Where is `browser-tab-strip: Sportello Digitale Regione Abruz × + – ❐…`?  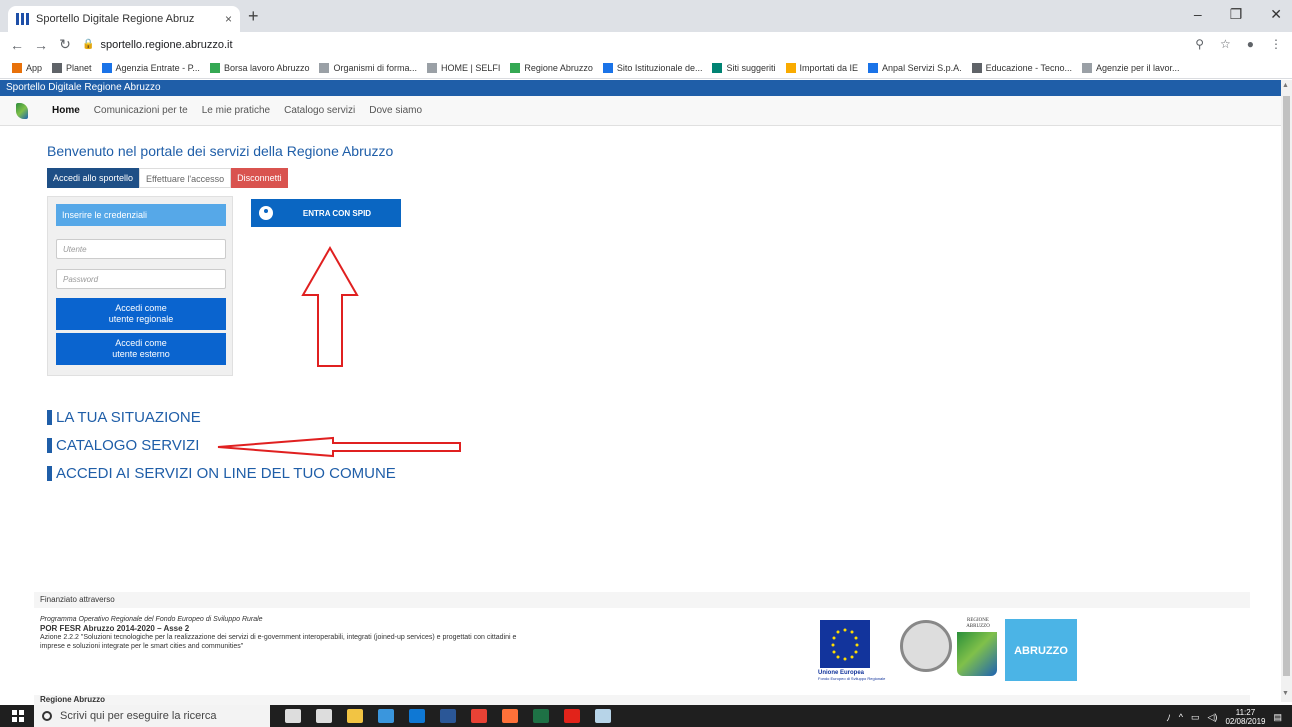 browser-tab-strip: Sportello Digitale Regione Abruz × + – ❐… is located at coordinates (646, 16).